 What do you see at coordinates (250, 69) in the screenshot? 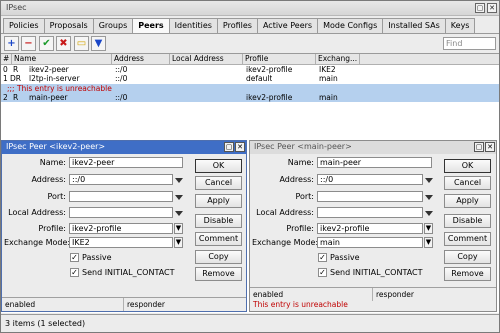
I see `table-row: 0 R ikev2-peer ::/0 ikev2-profile IKE2` at bounding box center [250, 69].